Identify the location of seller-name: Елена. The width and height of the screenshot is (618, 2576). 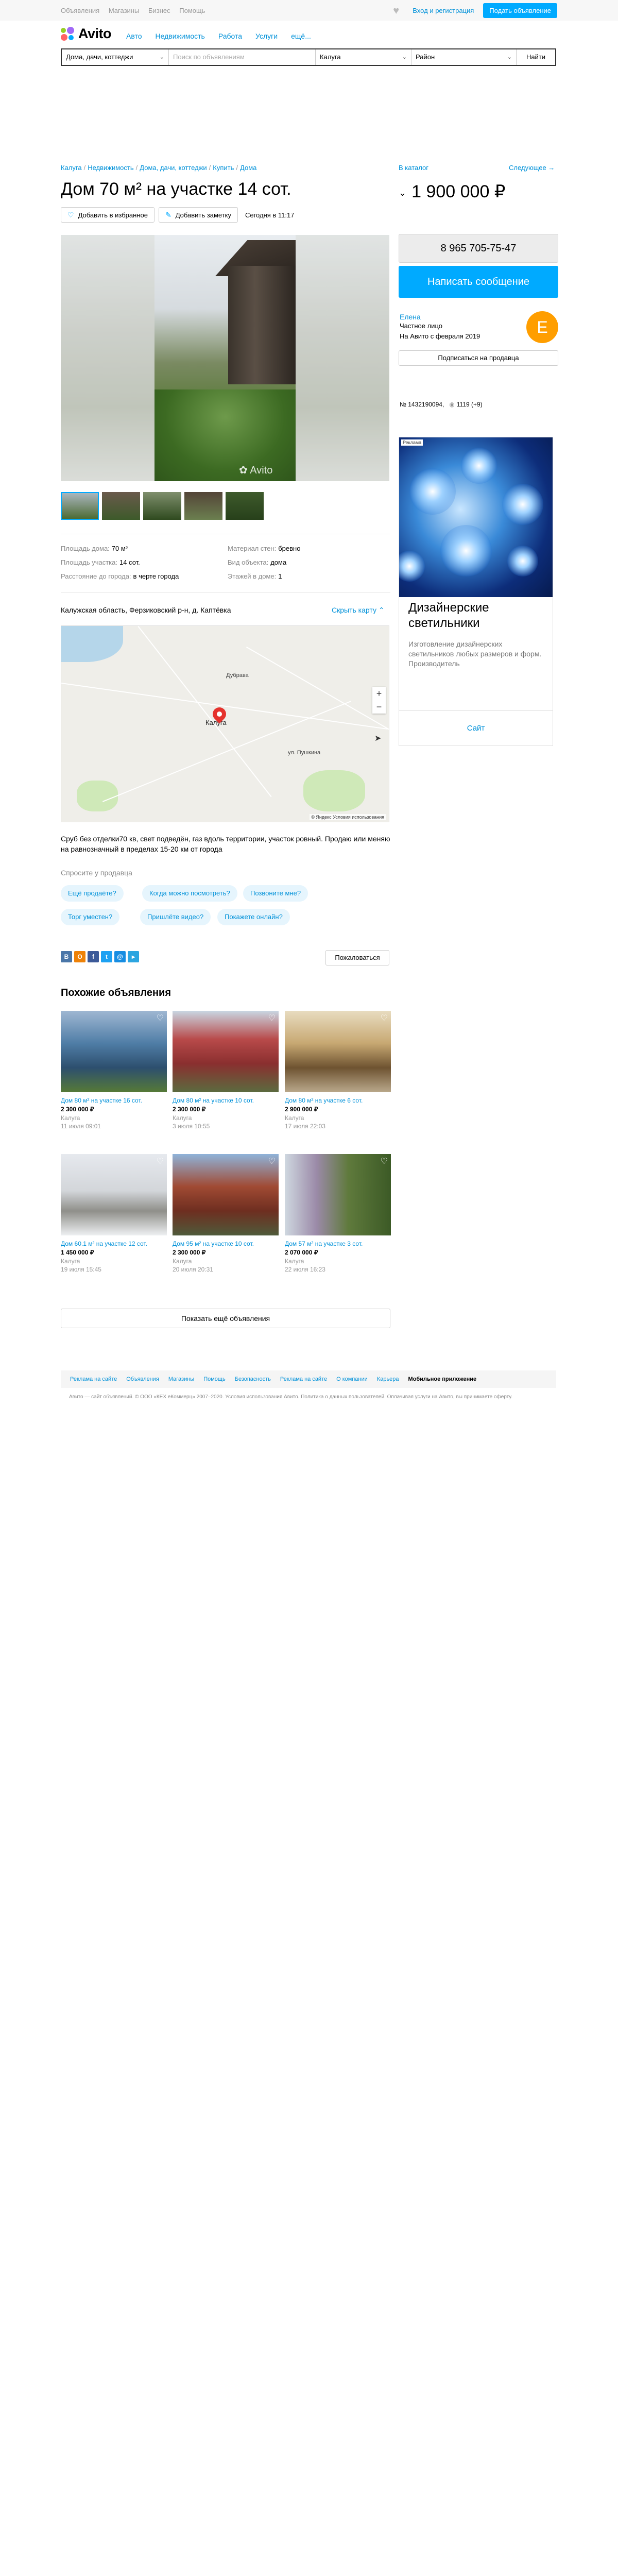
(410, 317).